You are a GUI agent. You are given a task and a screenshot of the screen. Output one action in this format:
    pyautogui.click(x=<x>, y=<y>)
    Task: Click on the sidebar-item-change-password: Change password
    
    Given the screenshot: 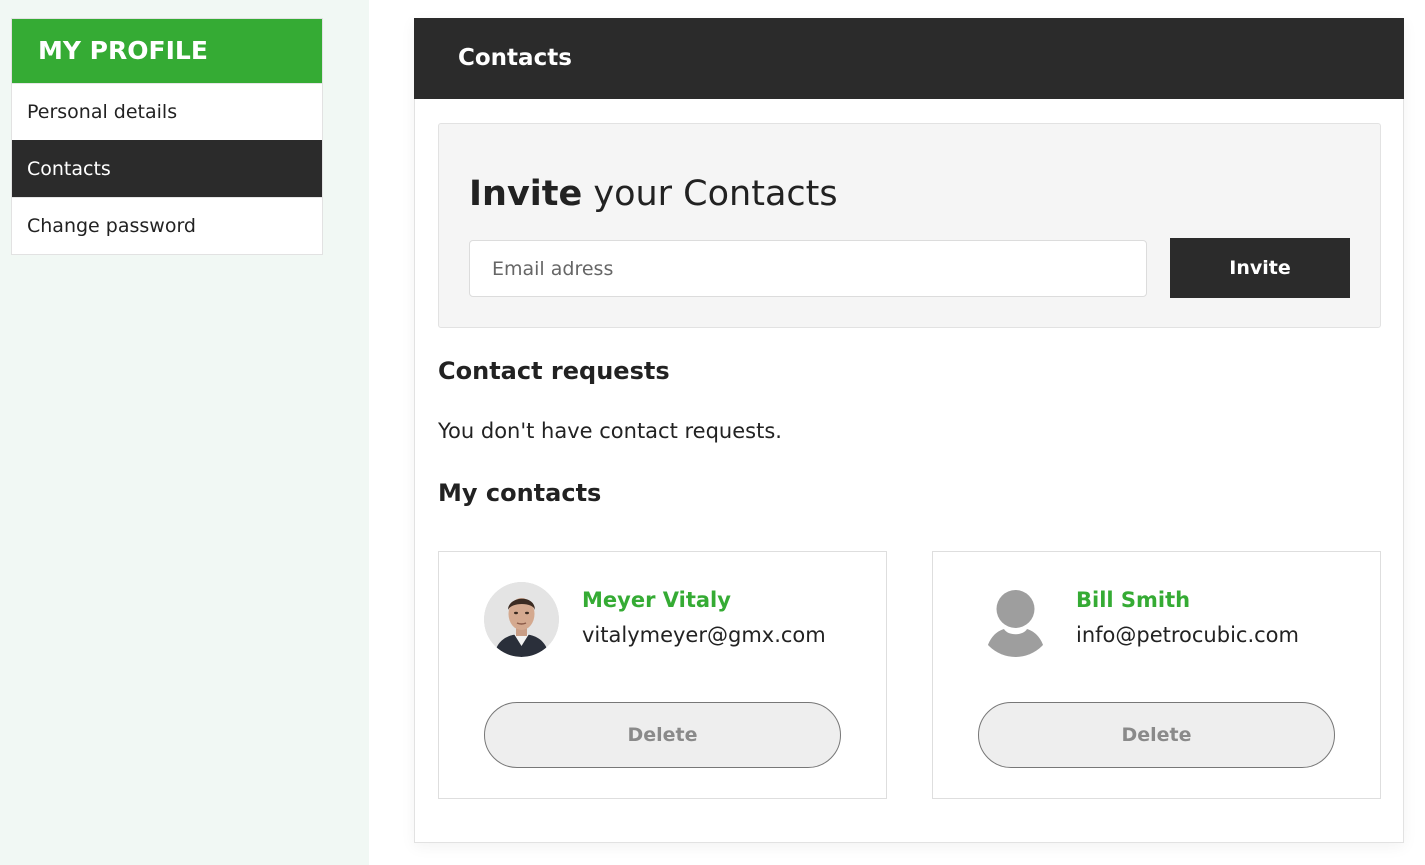 What is the action you would take?
    pyautogui.click(x=167, y=225)
    